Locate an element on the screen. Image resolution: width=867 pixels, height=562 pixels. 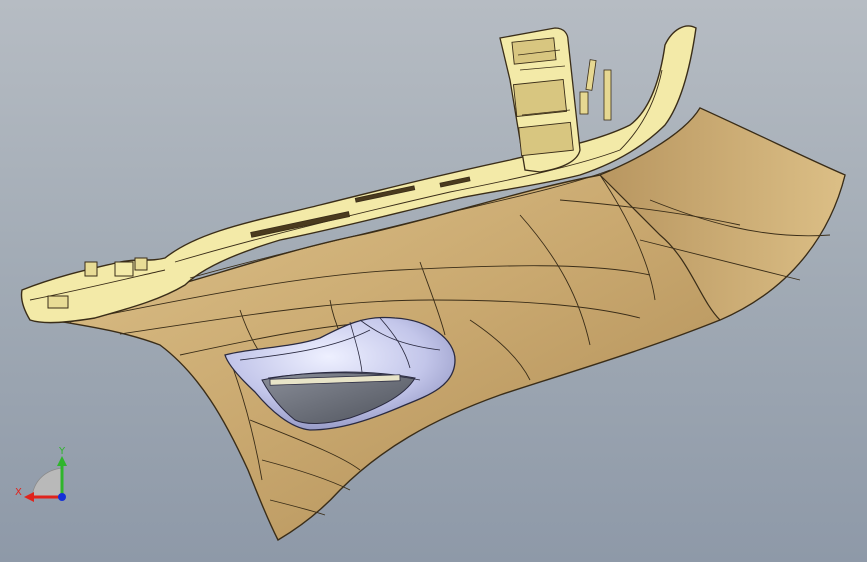
z-axis-dot is located at coordinates (62, 497).